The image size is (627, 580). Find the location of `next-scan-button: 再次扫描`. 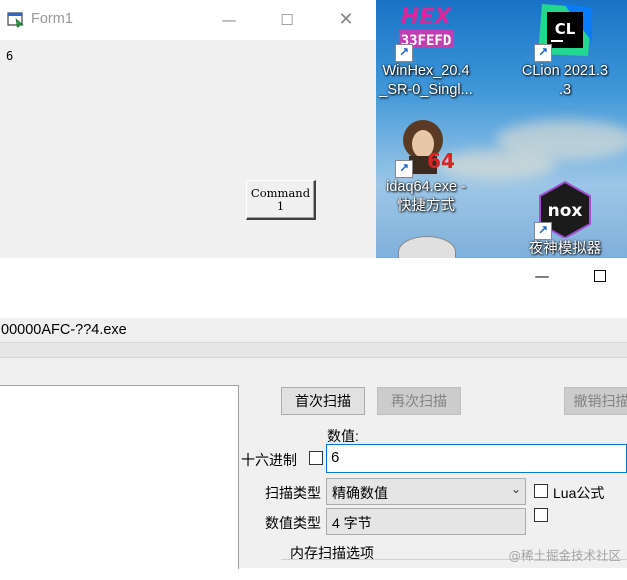

next-scan-button: 再次扫描 is located at coordinates (419, 401).